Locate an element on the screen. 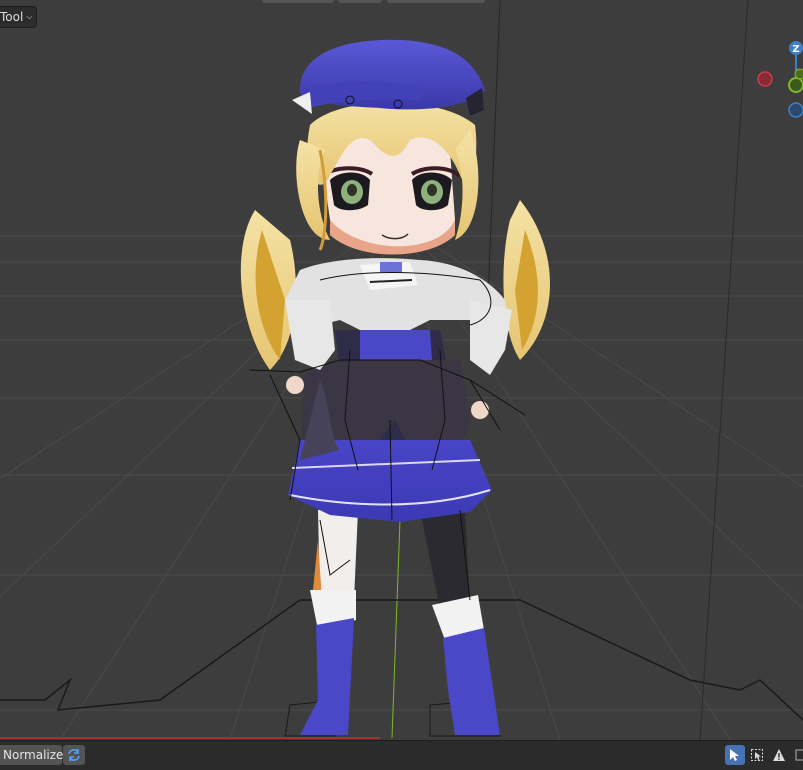 The image size is (803, 770). box-icon is located at coordinates (799, 755).